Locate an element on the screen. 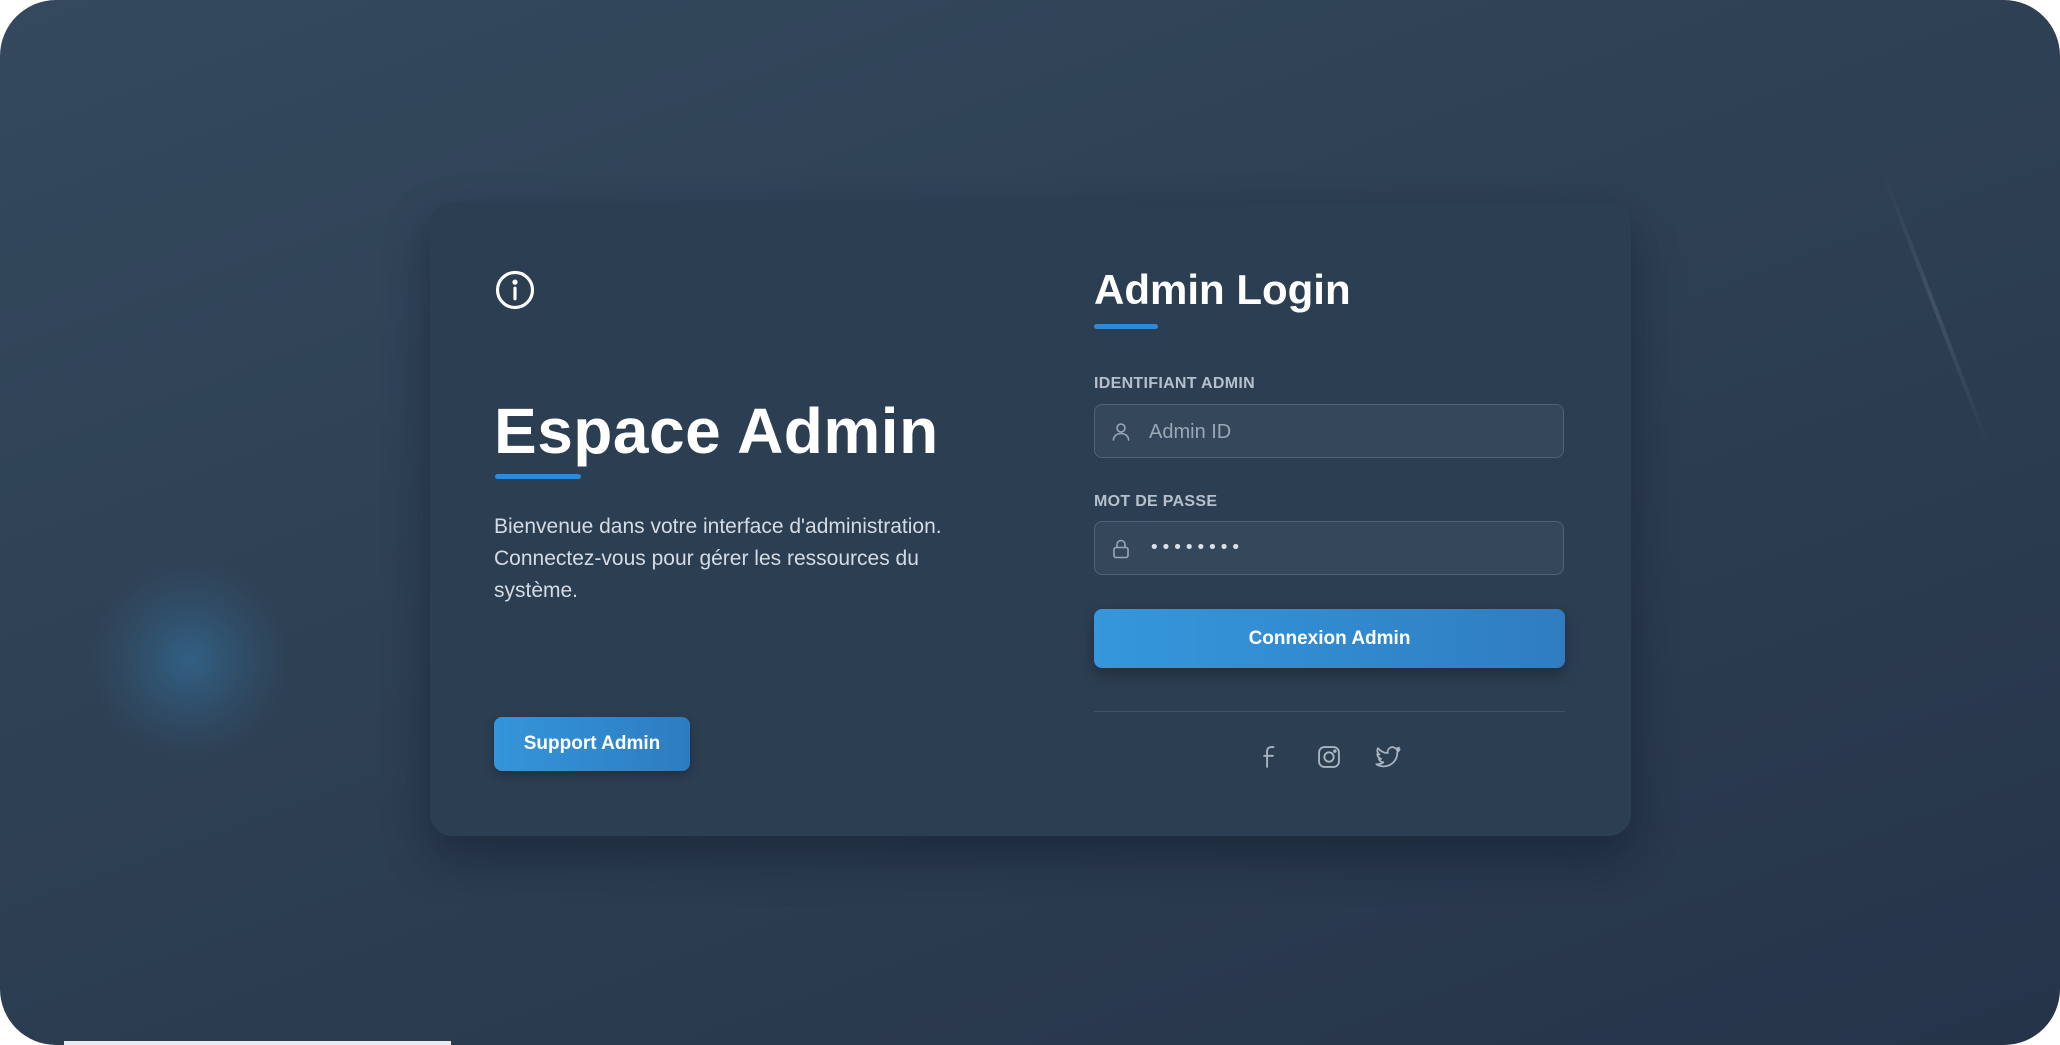 The image size is (2060, 1045). login-title: Admin Login is located at coordinates (1222, 289).